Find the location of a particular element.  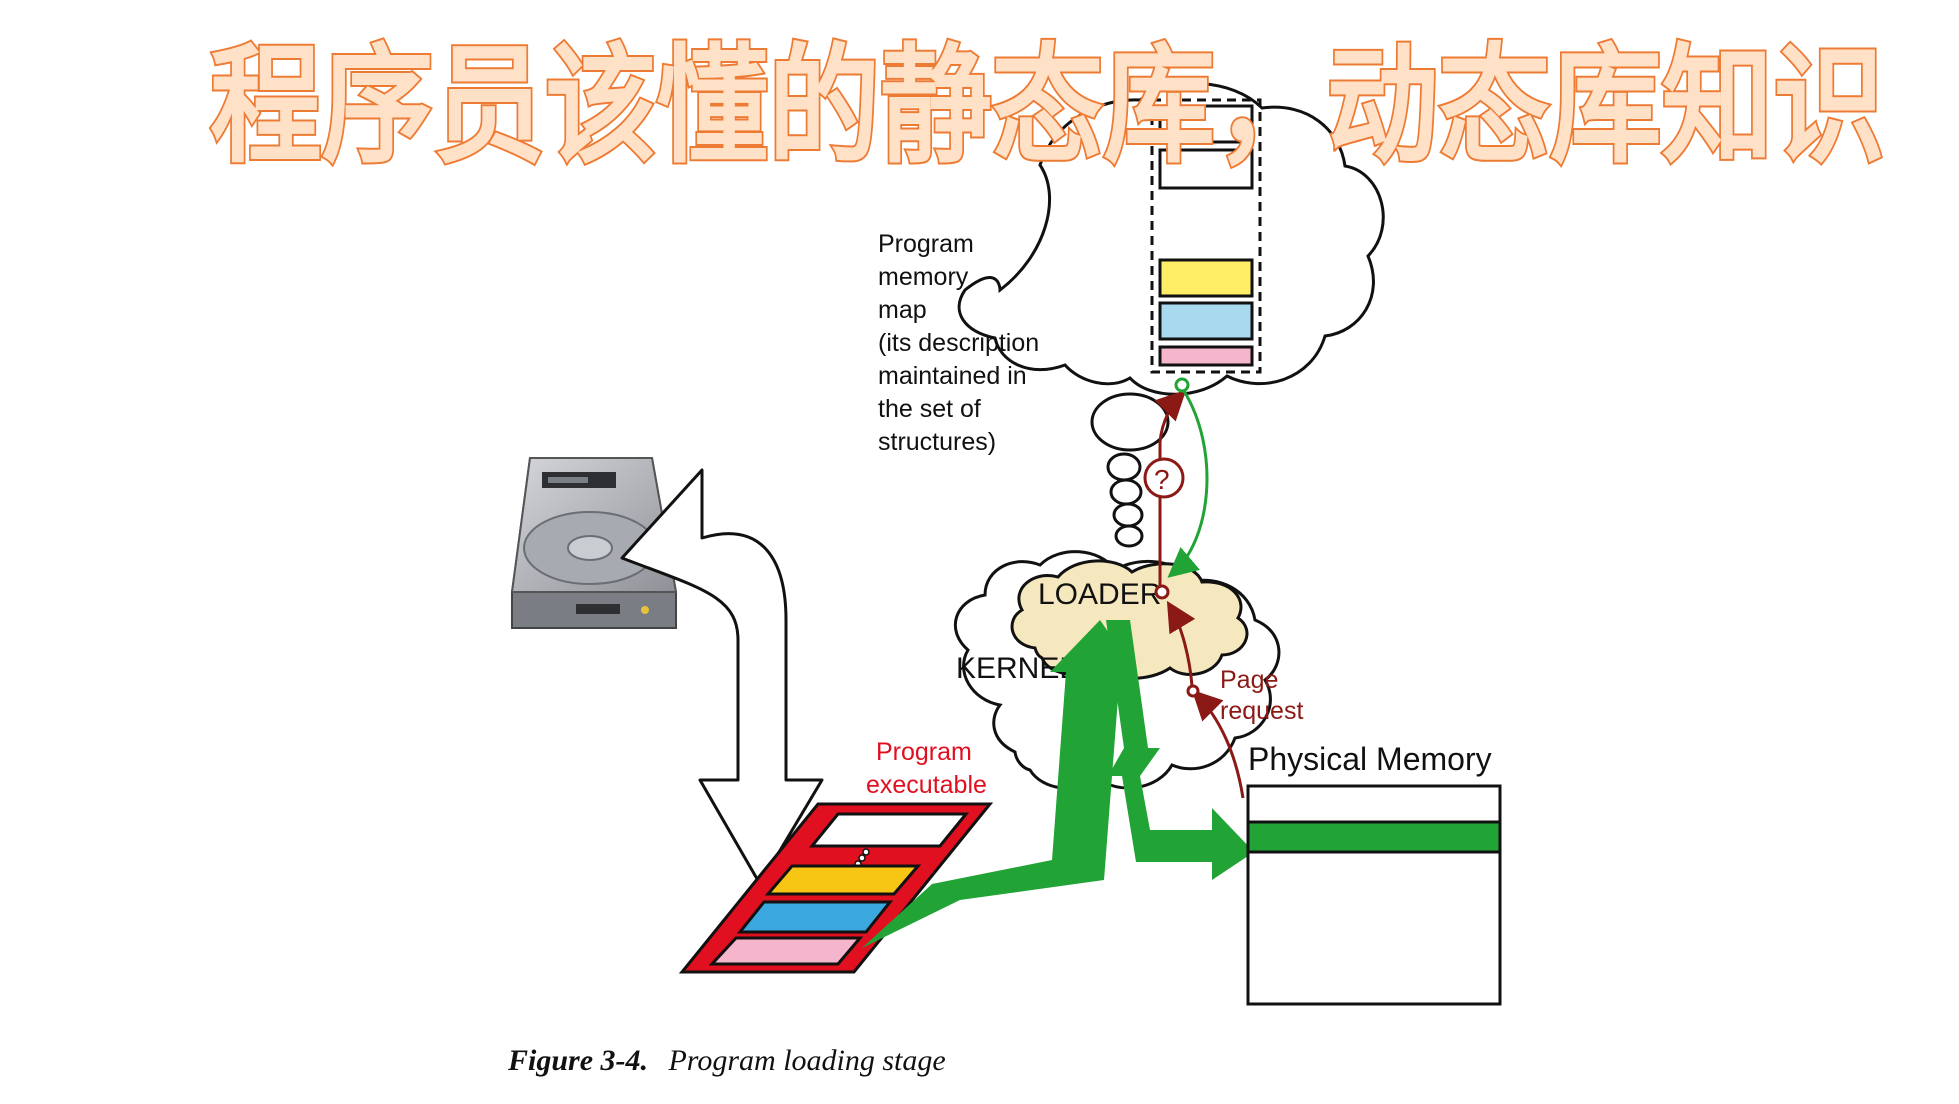

physical-memory-box is located at coordinates (1374, 895).